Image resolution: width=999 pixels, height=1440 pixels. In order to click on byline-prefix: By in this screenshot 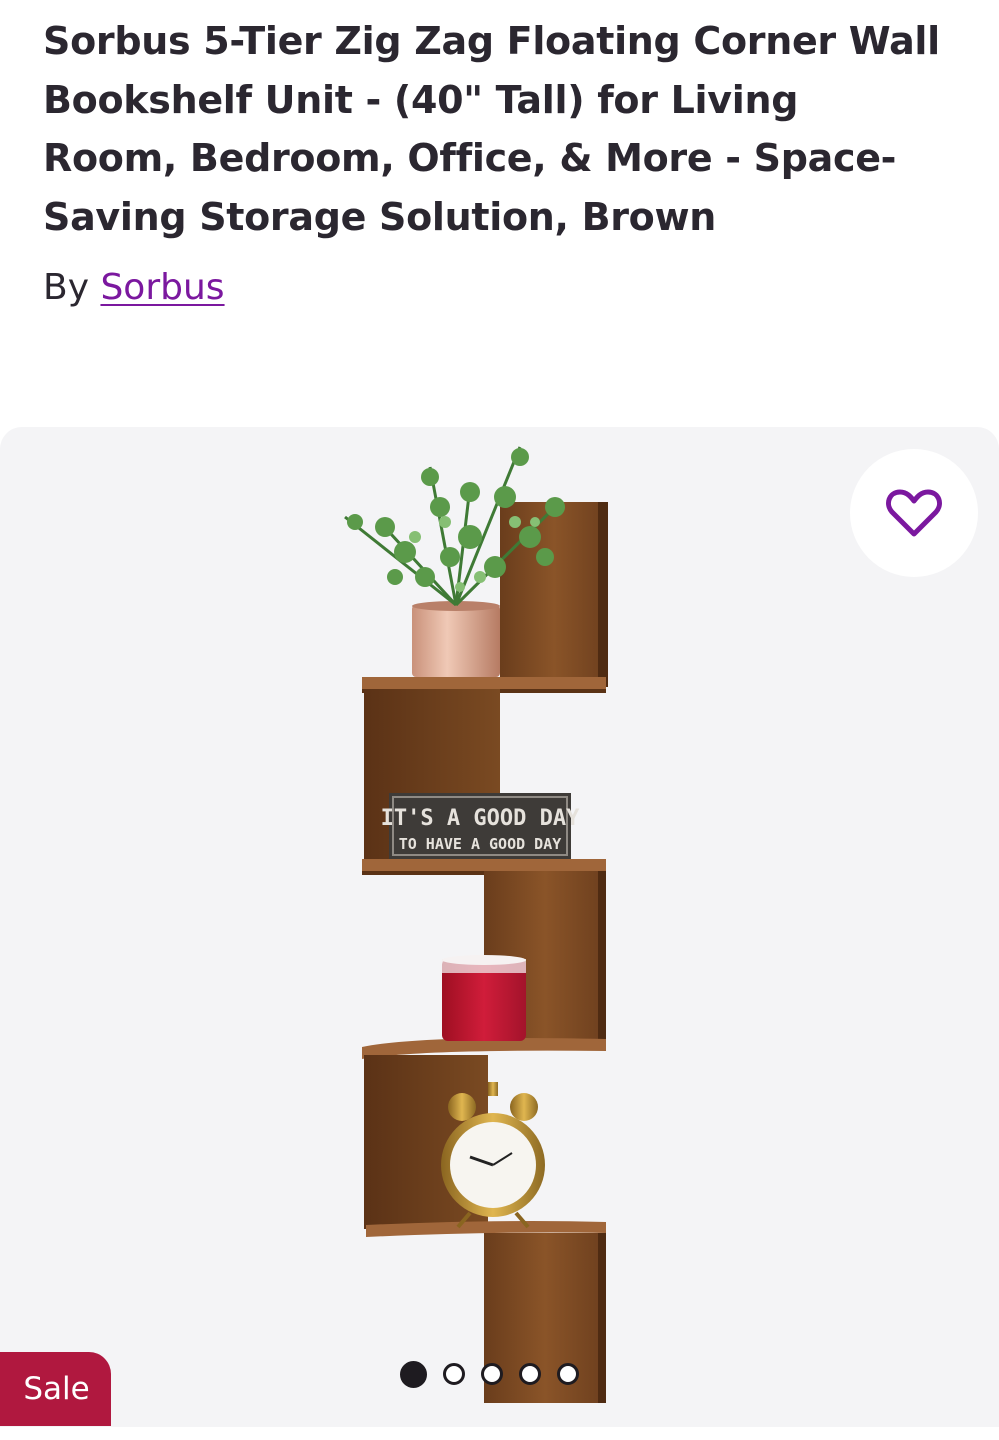, I will do `click(72, 287)`.